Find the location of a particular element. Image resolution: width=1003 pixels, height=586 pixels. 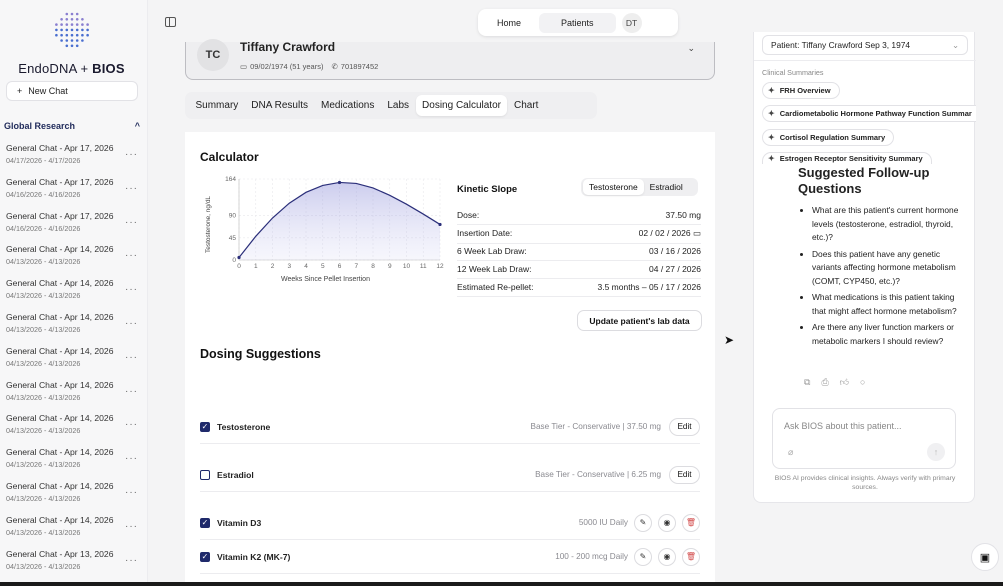

week6-value: 03 / 16 / 2026 is located at coordinates (675, 251).